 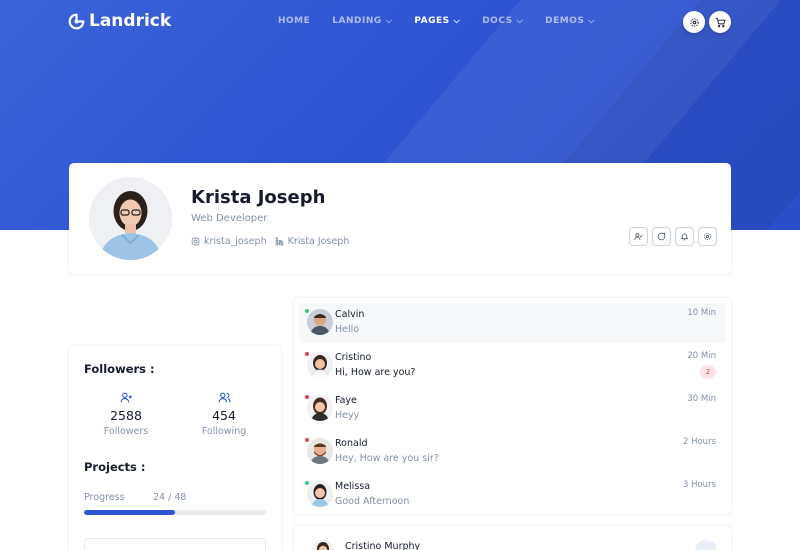 I want to click on chat-time: 20 Min, so click(x=701, y=356).